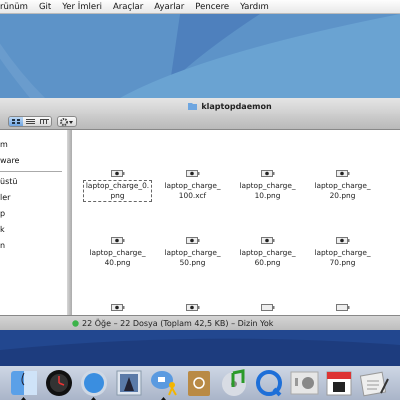  I want to click on sidebar-item: m, so click(33, 145).